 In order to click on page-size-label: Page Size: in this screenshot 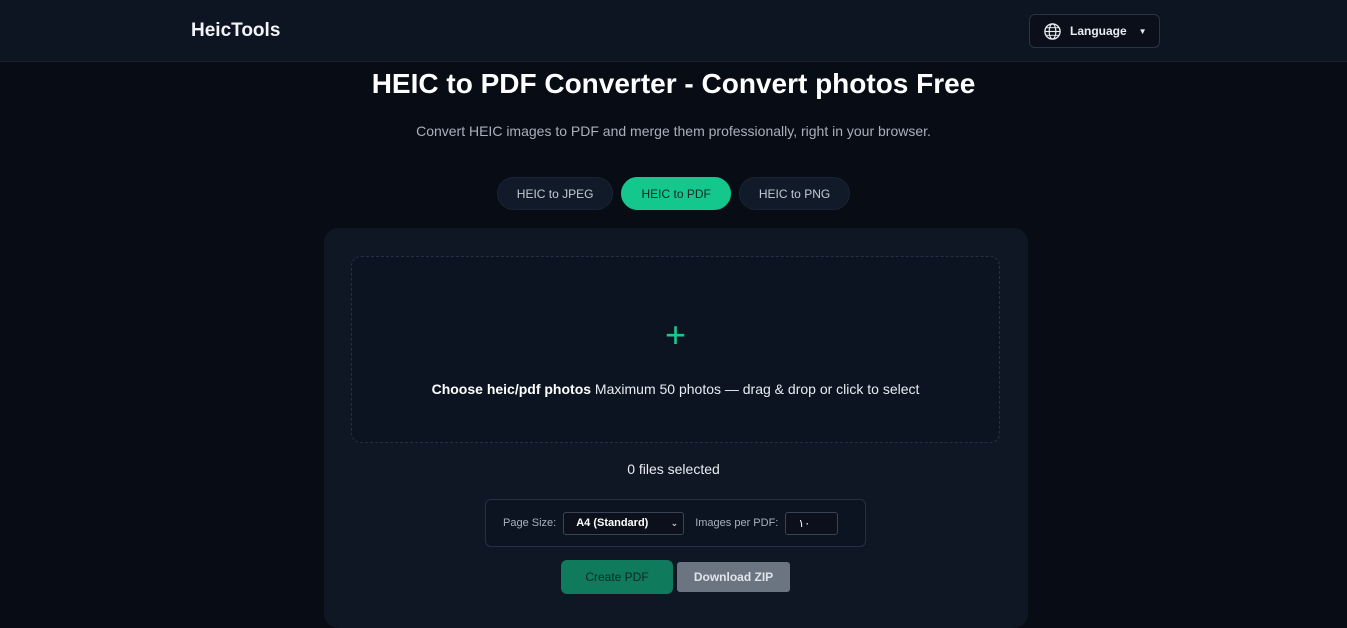, I will do `click(530, 523)`.